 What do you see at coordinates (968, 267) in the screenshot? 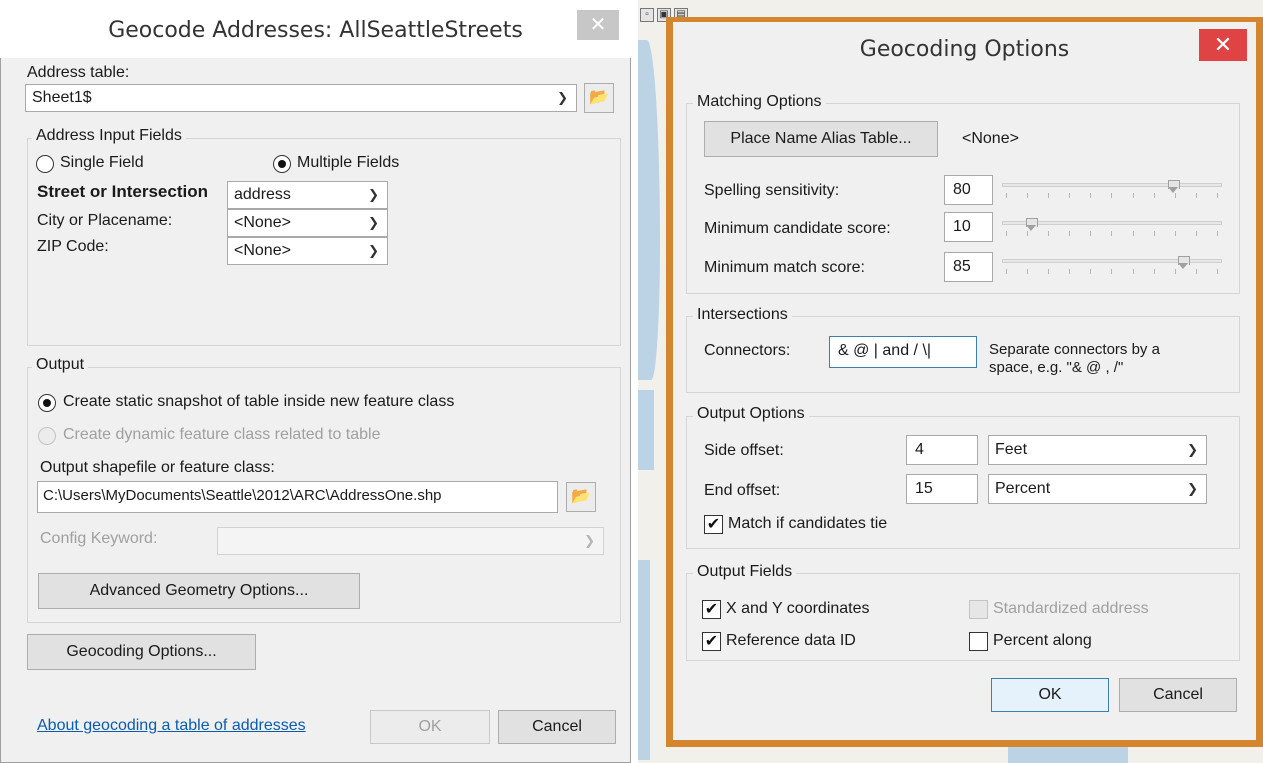
I see `min-match-score-input: 85` at bounding box center [968, 267].